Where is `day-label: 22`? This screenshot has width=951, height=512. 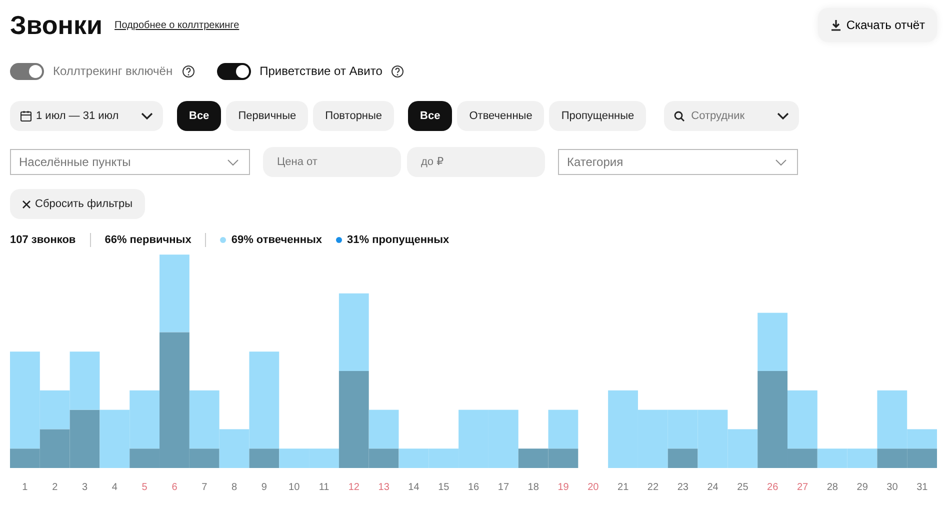 day-label: 22 is located at coordinates (653, 487).